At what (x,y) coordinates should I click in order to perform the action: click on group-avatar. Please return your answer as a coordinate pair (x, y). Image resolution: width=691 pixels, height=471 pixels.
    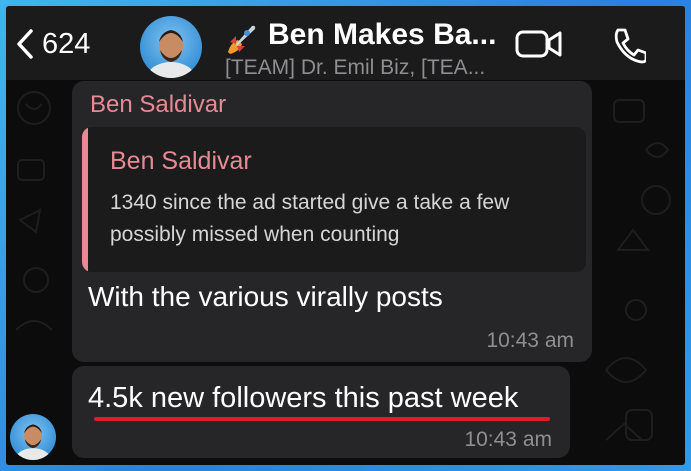
    Looking at the image, I should click on (171, 47).